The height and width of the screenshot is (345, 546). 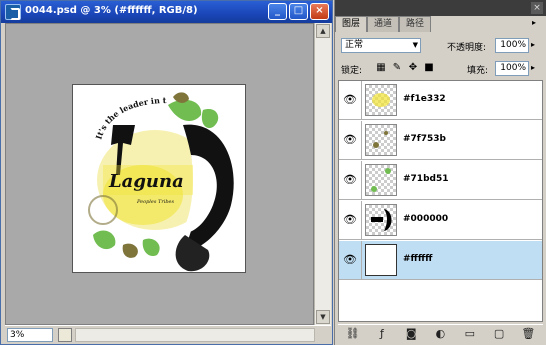 What do you see at coordinates (13, 12) in the screenshot?
I see `photoshop-document-icon` at bounding box center [13, 12].